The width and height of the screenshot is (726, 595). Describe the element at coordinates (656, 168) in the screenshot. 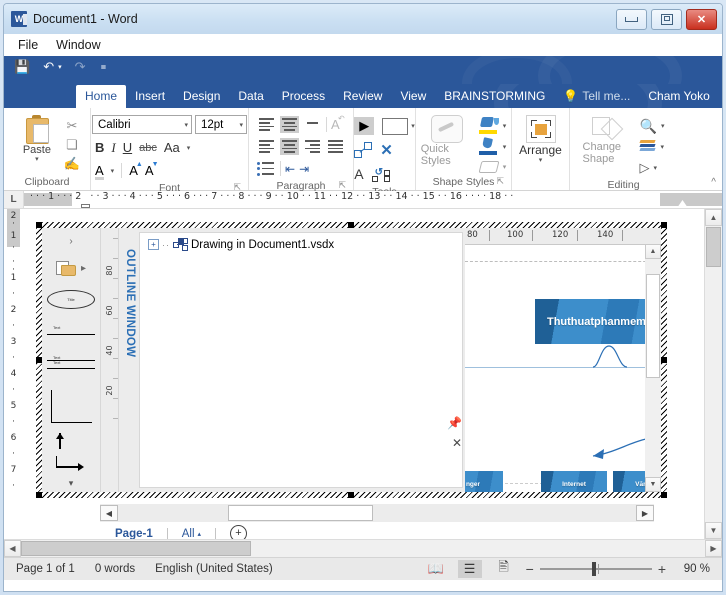

I see `select-caret-icon: ▾` at that location.